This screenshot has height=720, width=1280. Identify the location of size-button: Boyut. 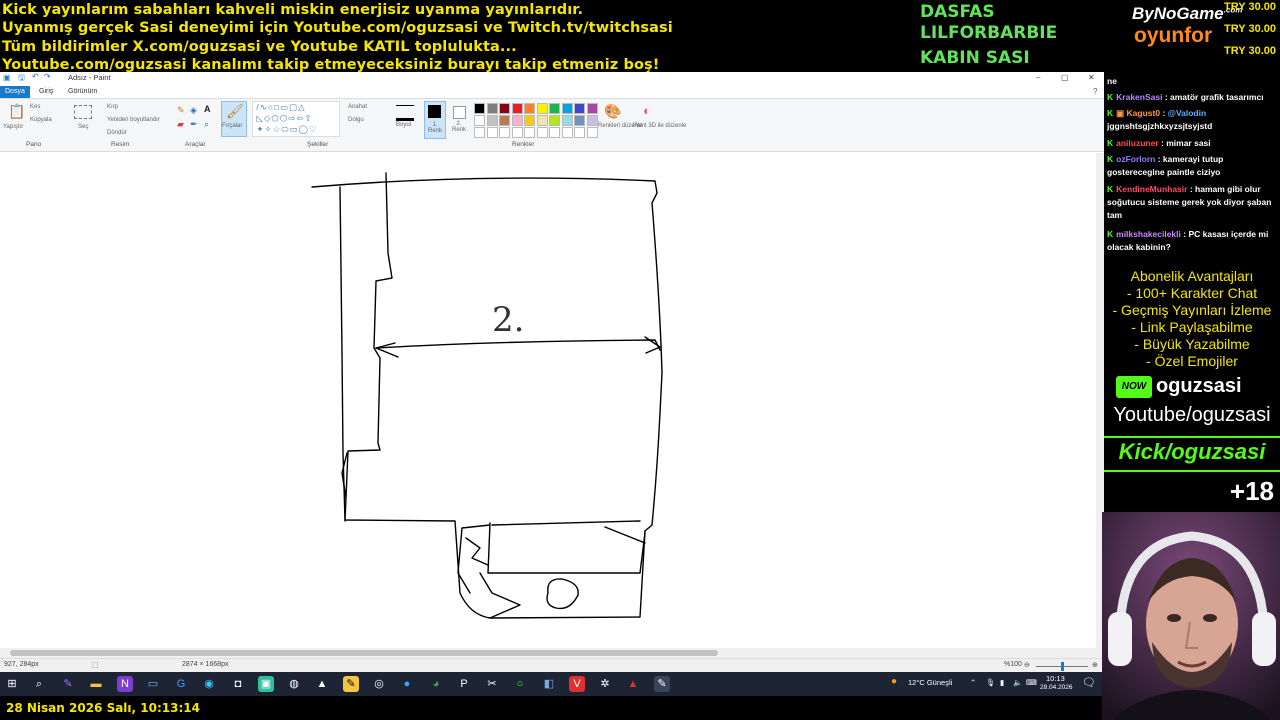
(403, 125).